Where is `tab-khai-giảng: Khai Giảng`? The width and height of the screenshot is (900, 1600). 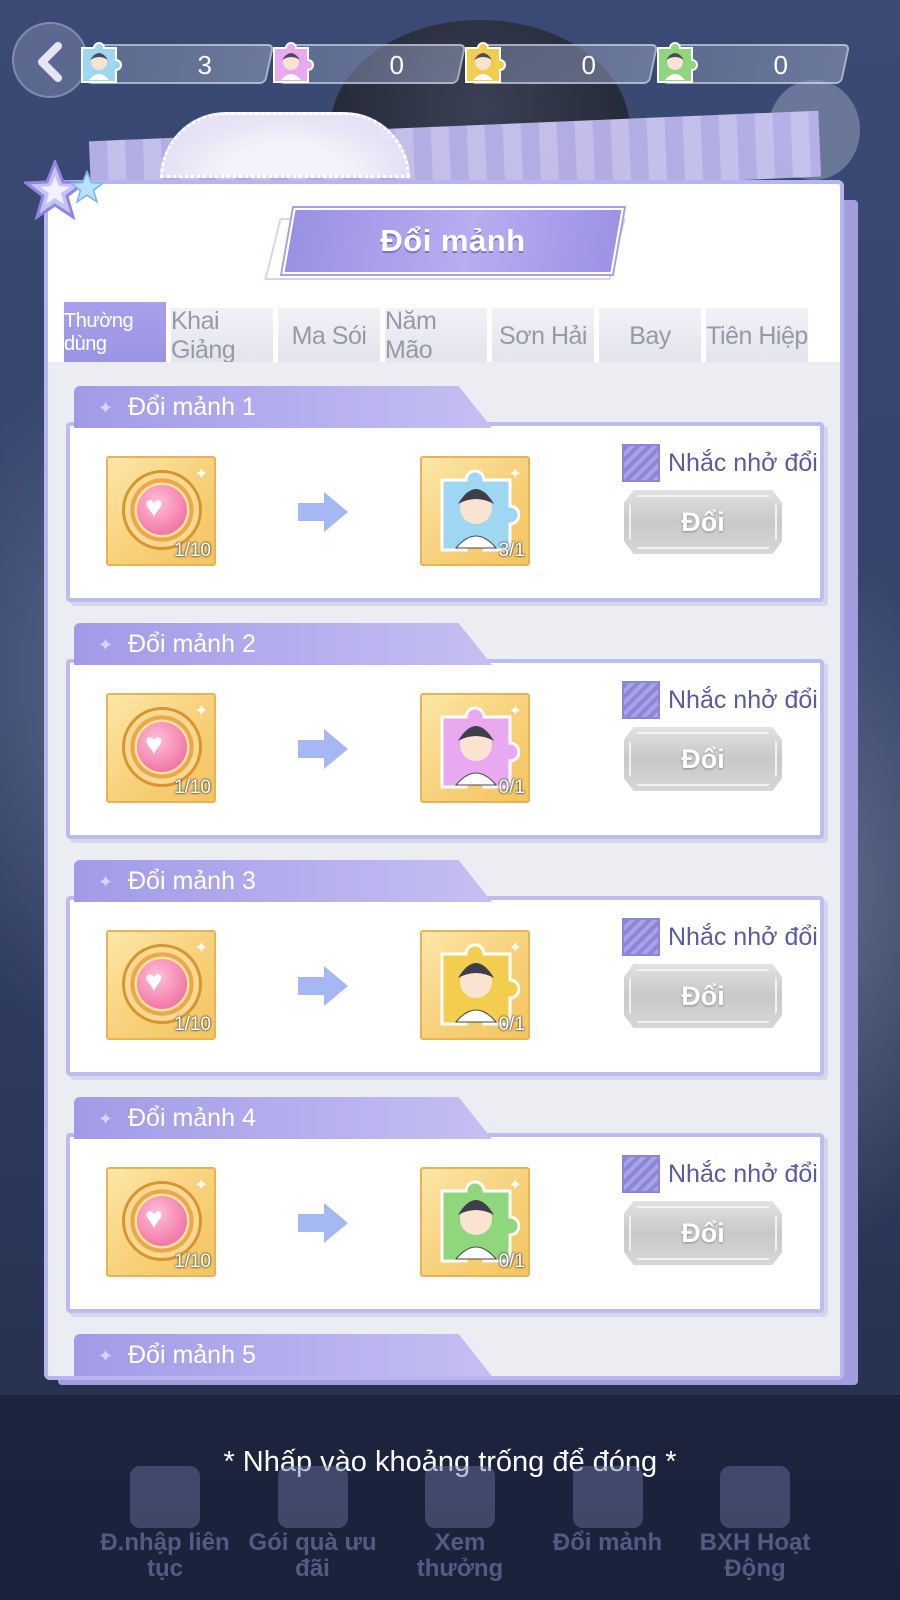 tab-khai-giảng: Khai Giảng is located at coordinates (222, 335).